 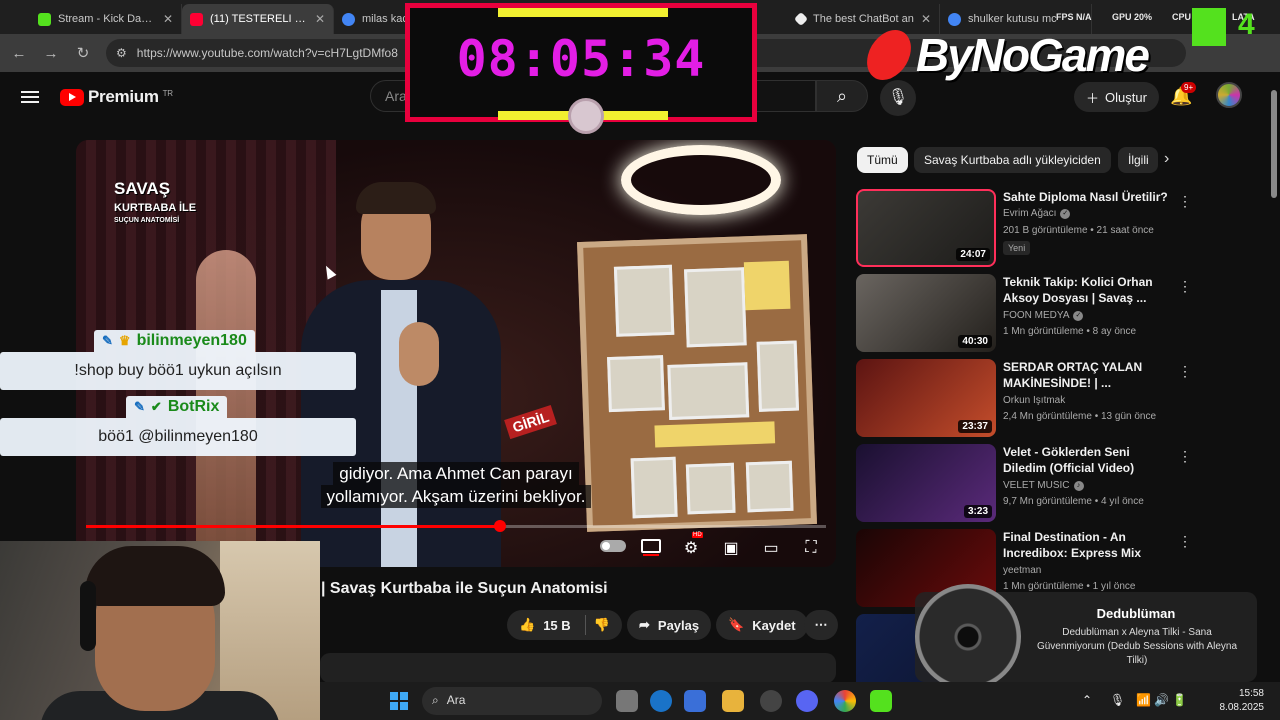 What do you see at coordinates (602, 625) in the screenshot?
I see `thumbs-down-icon: 👎` at bounding box center [602, 625].